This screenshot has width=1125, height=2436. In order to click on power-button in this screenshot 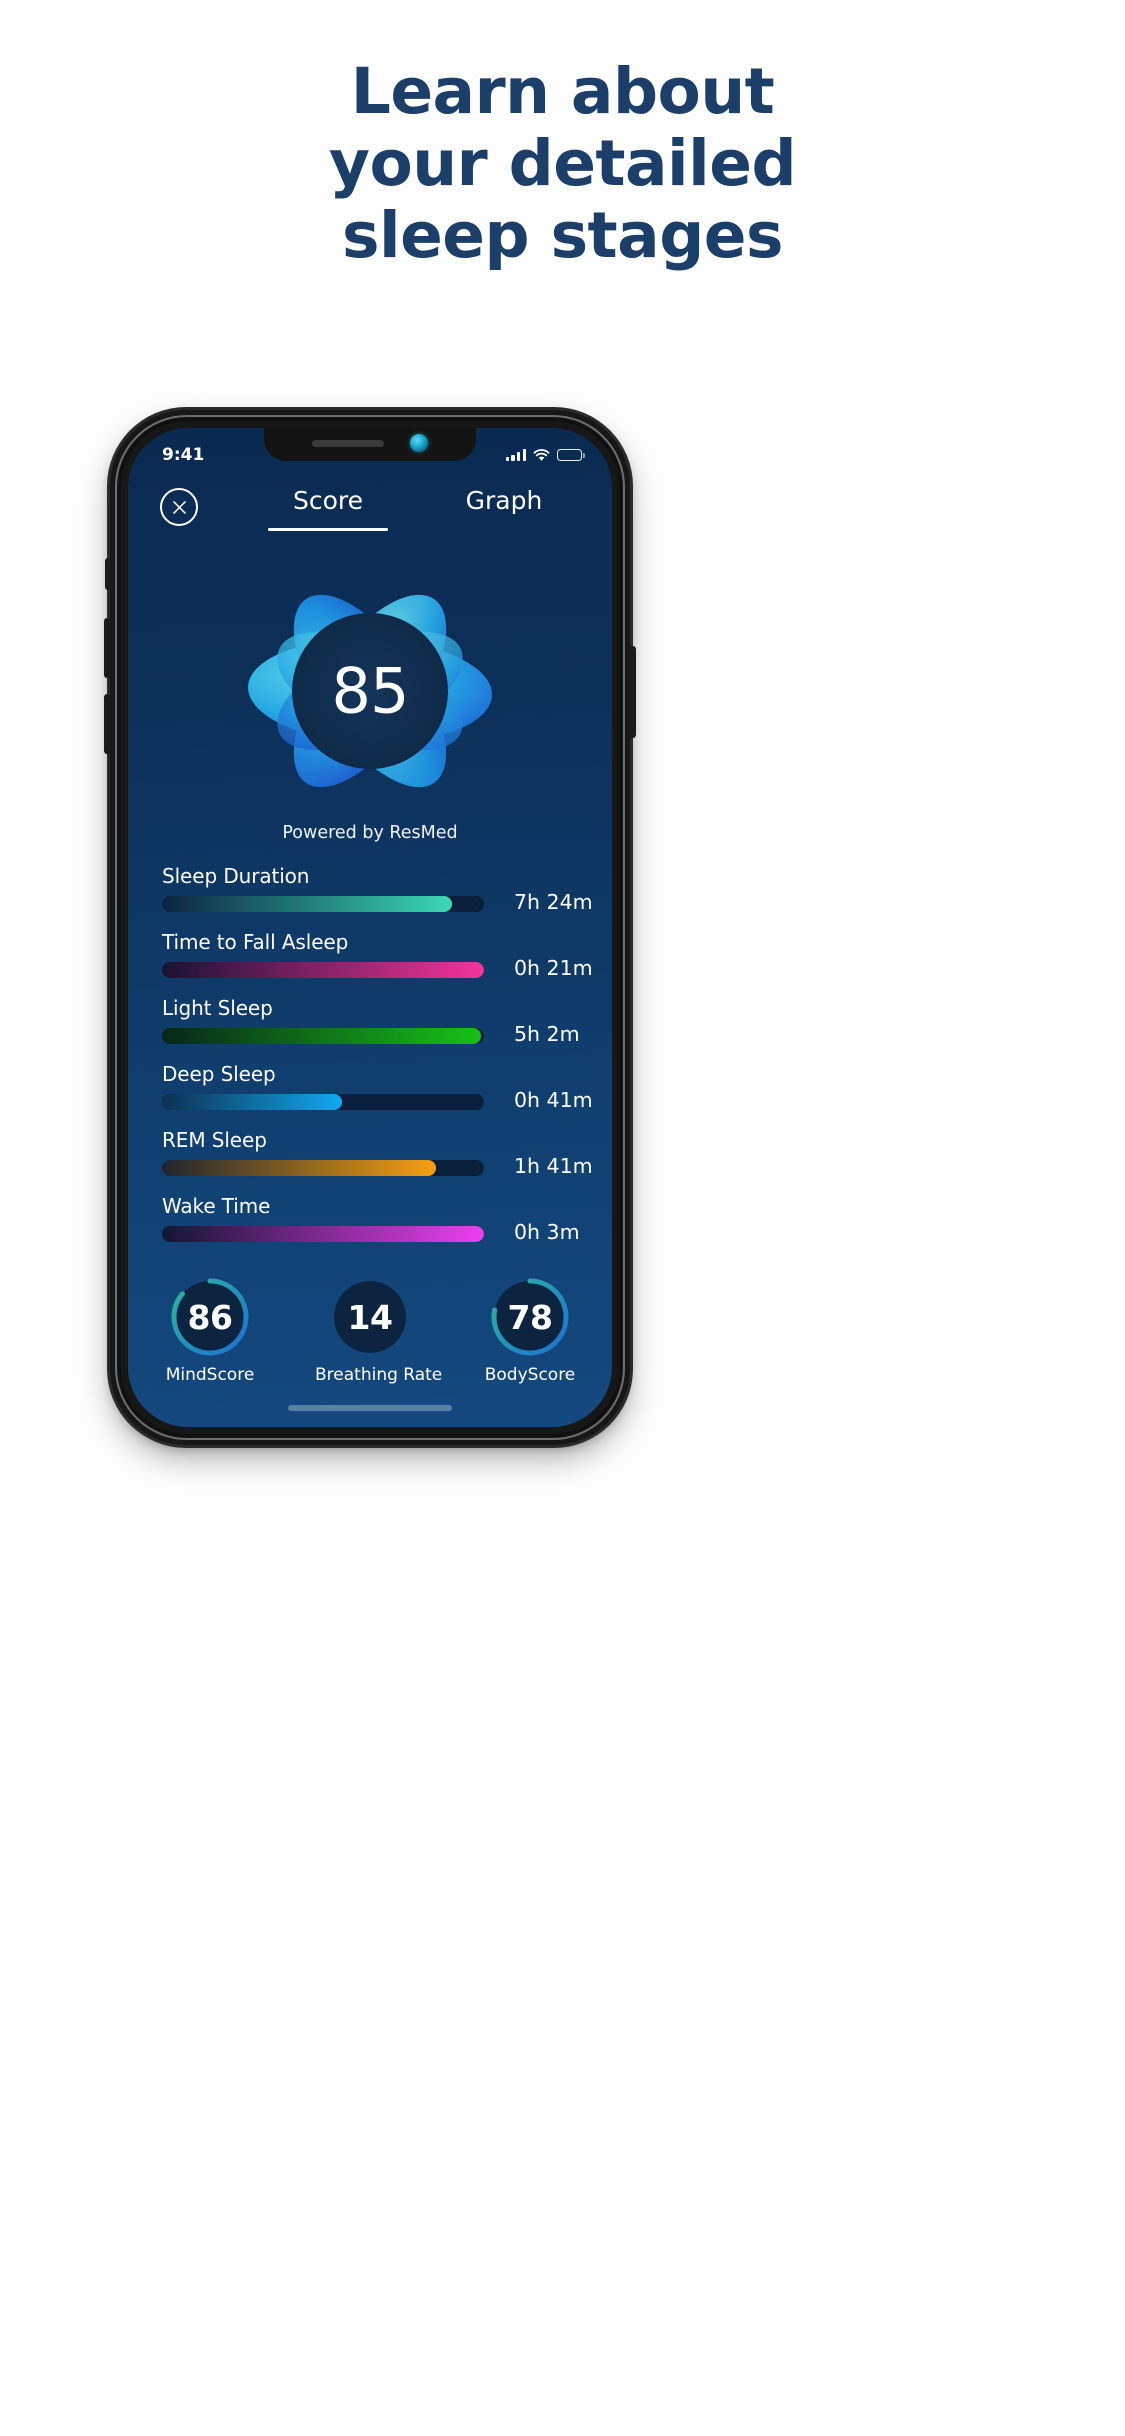, I will do `click(632, 692)`.